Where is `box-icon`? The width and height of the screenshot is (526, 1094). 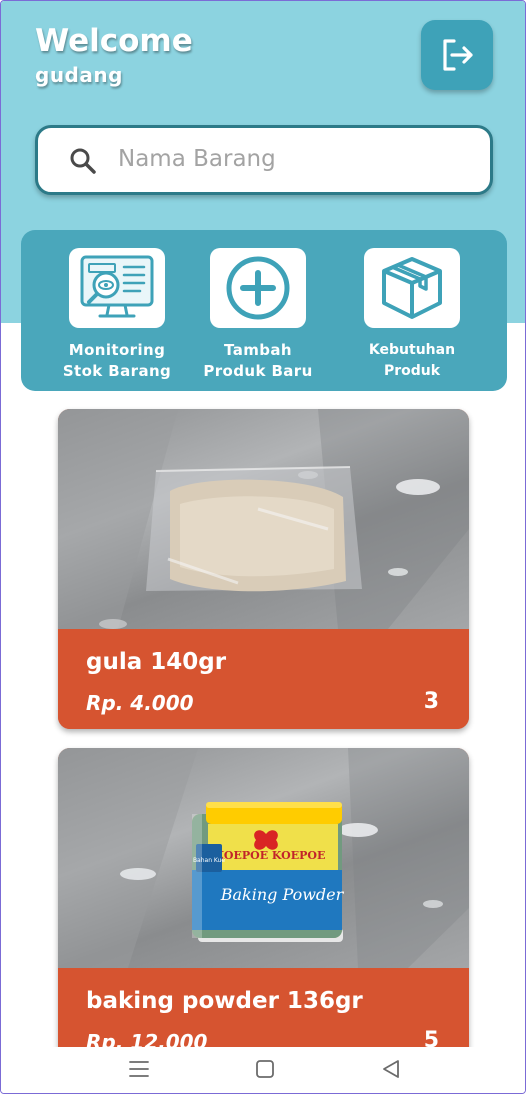
box-icon is located at coordinates (412, 288).